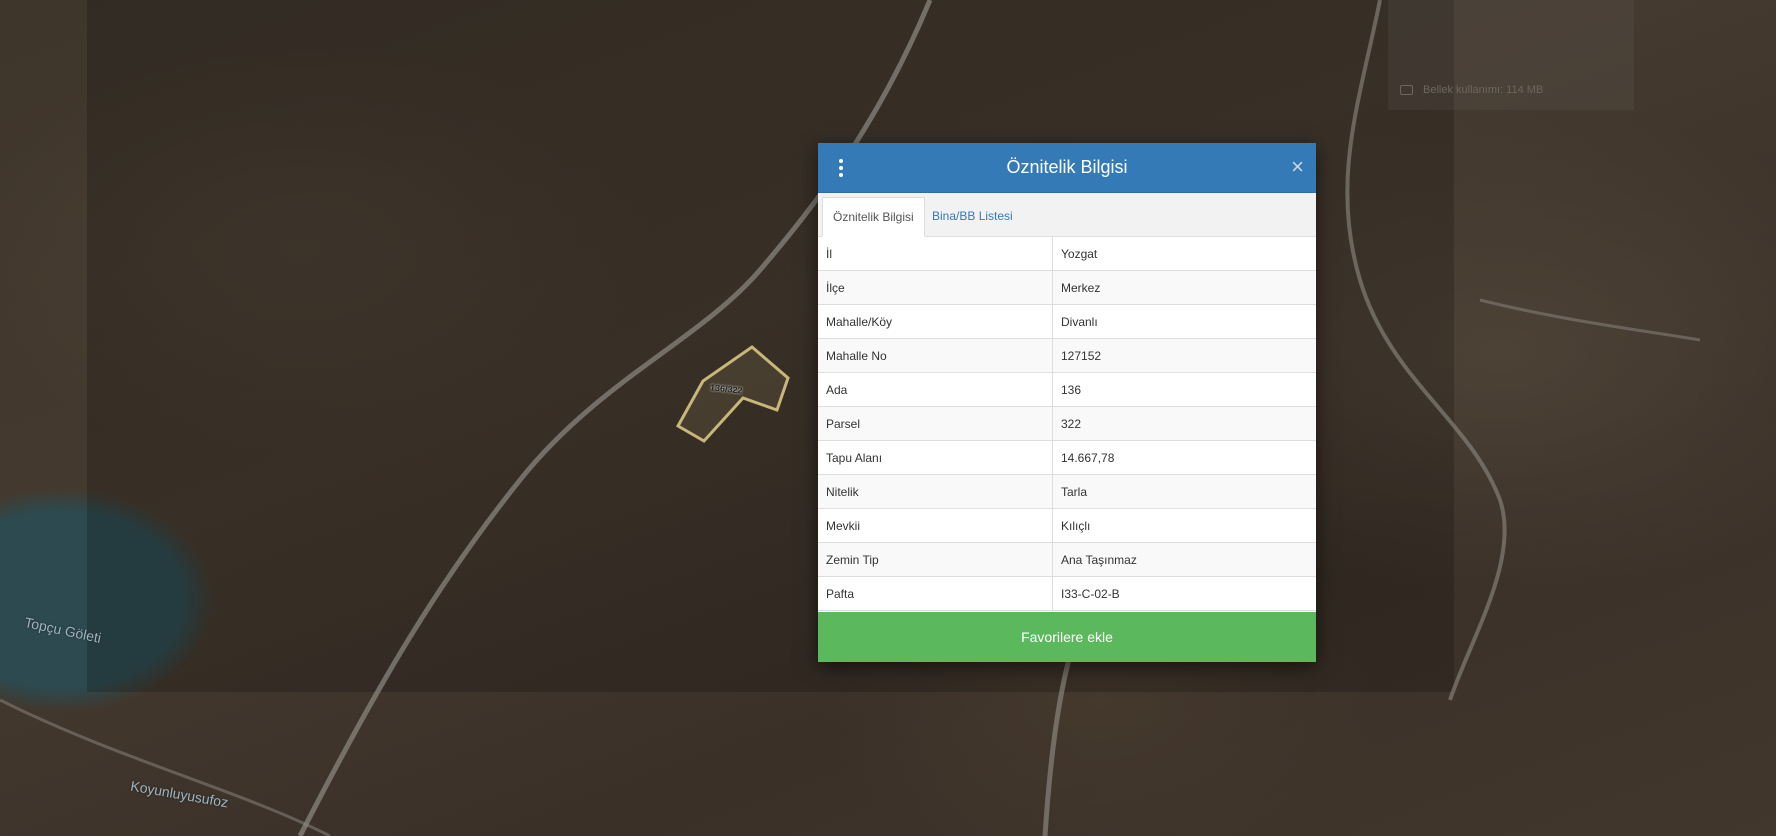  Describe the element at coordinates (1067, 637) in the screenshot. I see `add-to-favorites-button: Favorilere ekle` at that location.